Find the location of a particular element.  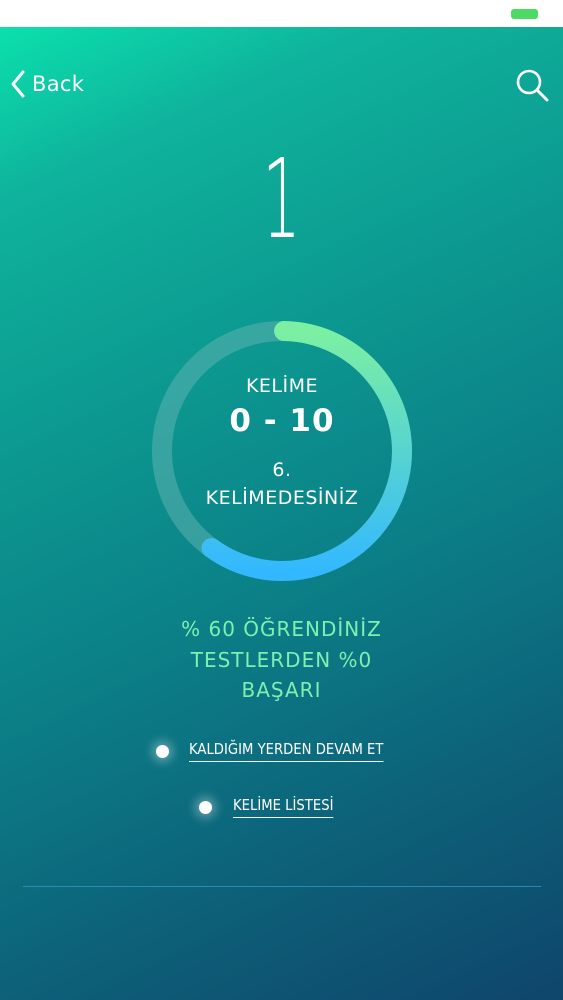

search-icon is located at coordinates (532, 85).